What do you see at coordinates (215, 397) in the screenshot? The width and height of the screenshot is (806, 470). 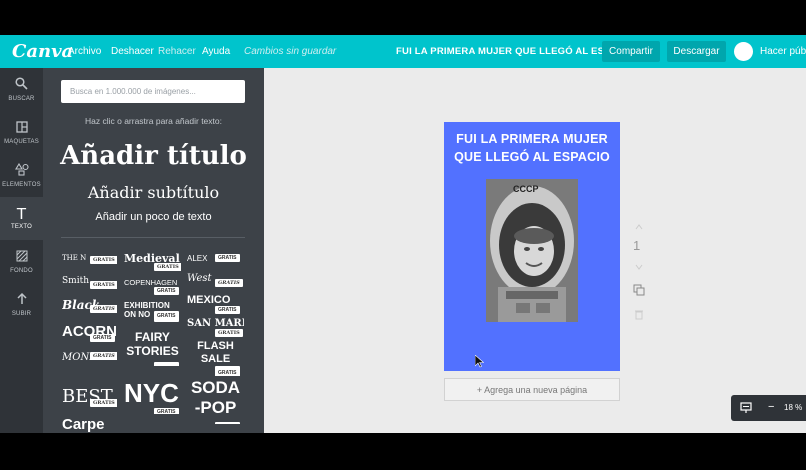 I see `template-text: SODA -POP` at bounding box center [215, 397].